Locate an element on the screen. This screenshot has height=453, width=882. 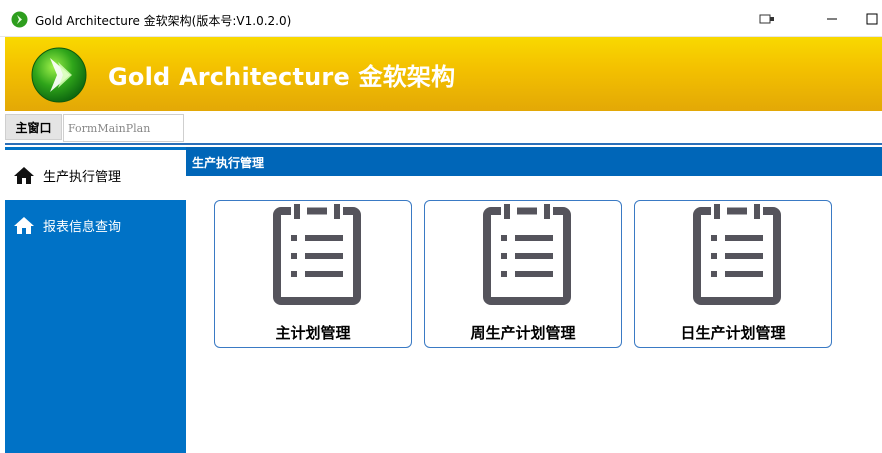
sidebar: 生产执行管理 报表信息查询 is located at coordinates (95, 300).